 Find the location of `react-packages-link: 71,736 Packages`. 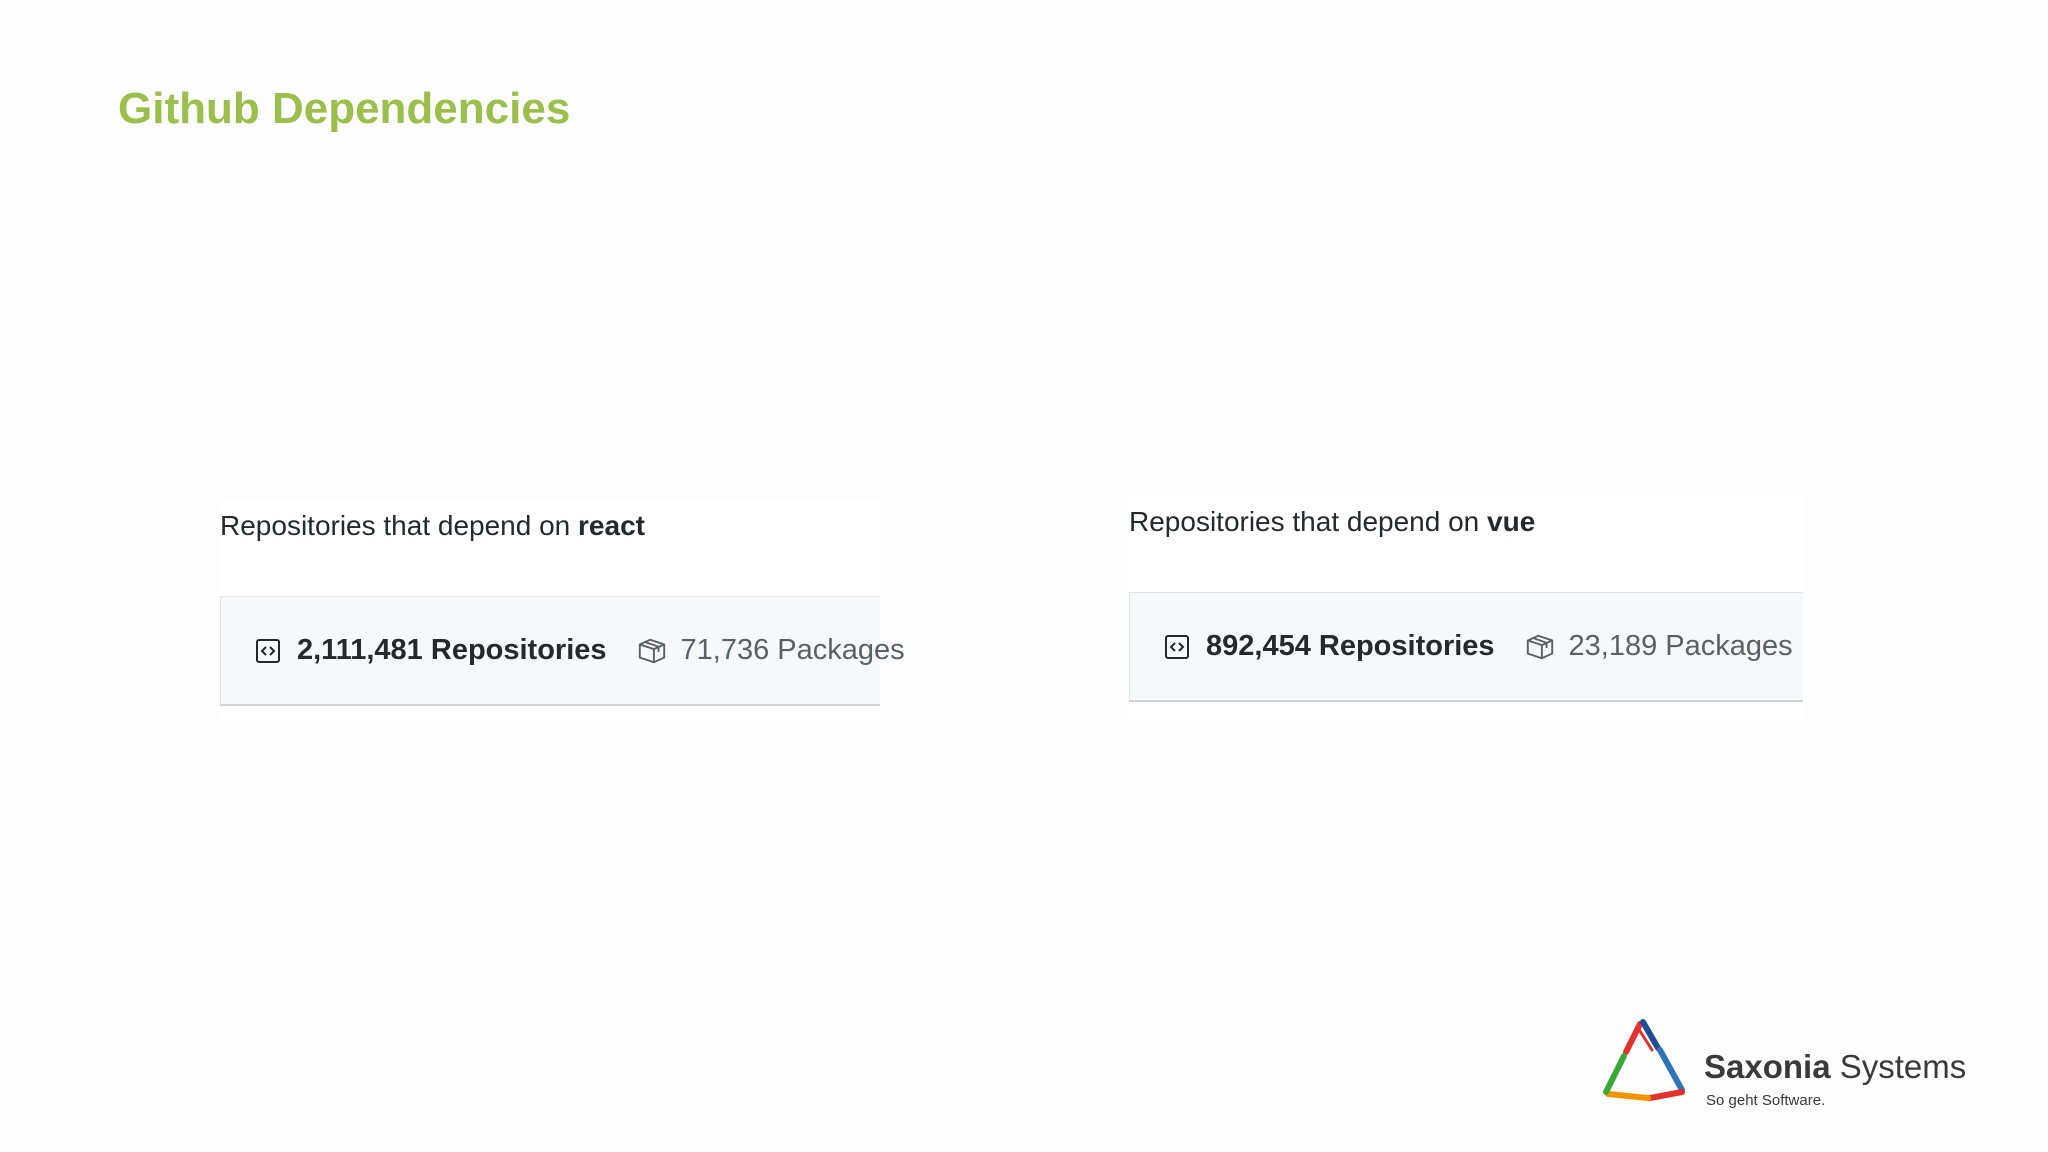

react-packages-link: 71,736 Packages is located at coordinates (771, 650).